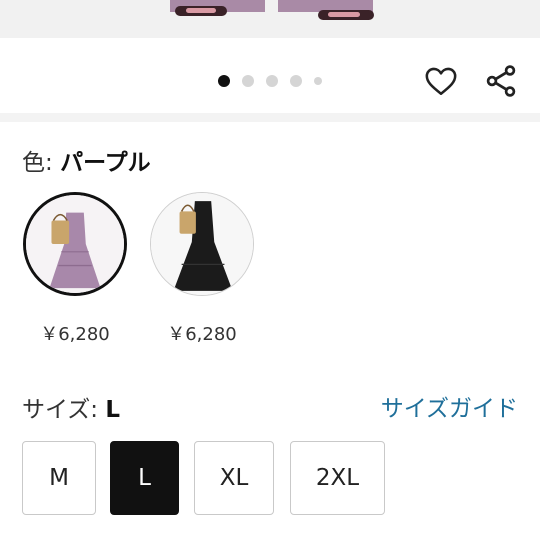 The width and height of the screenshot is (540, 540). What do you see at coordinates (234, 478) in the screenshot?
I see `size-option-xl: XL` at bounding box center [234, 478].